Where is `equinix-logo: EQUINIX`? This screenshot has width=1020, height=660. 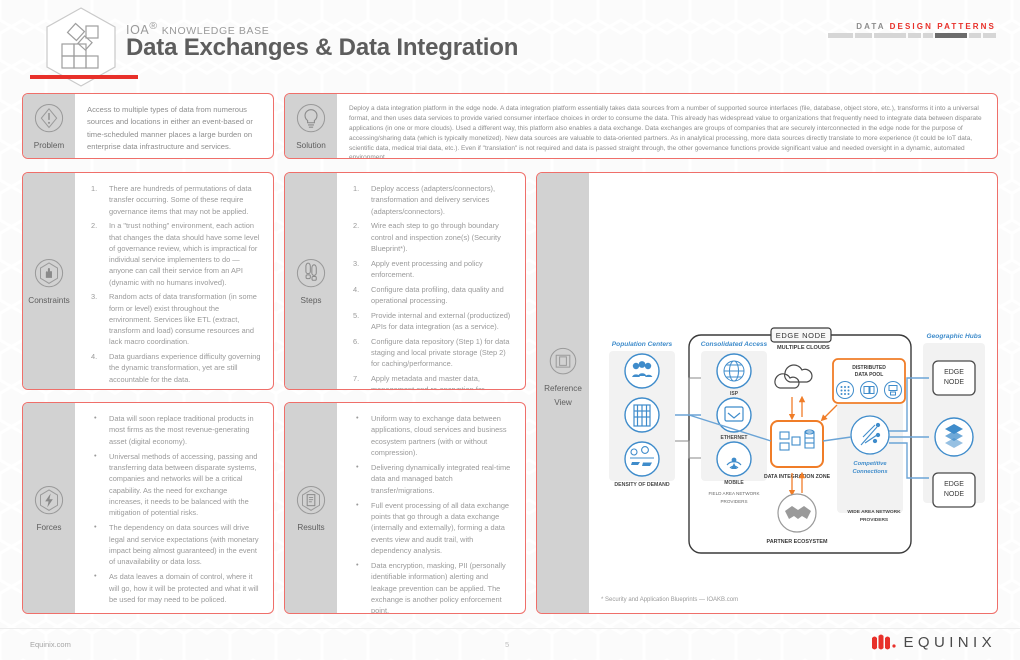
equinix-logo: EQUINIX is located at coordinates (933, 642).